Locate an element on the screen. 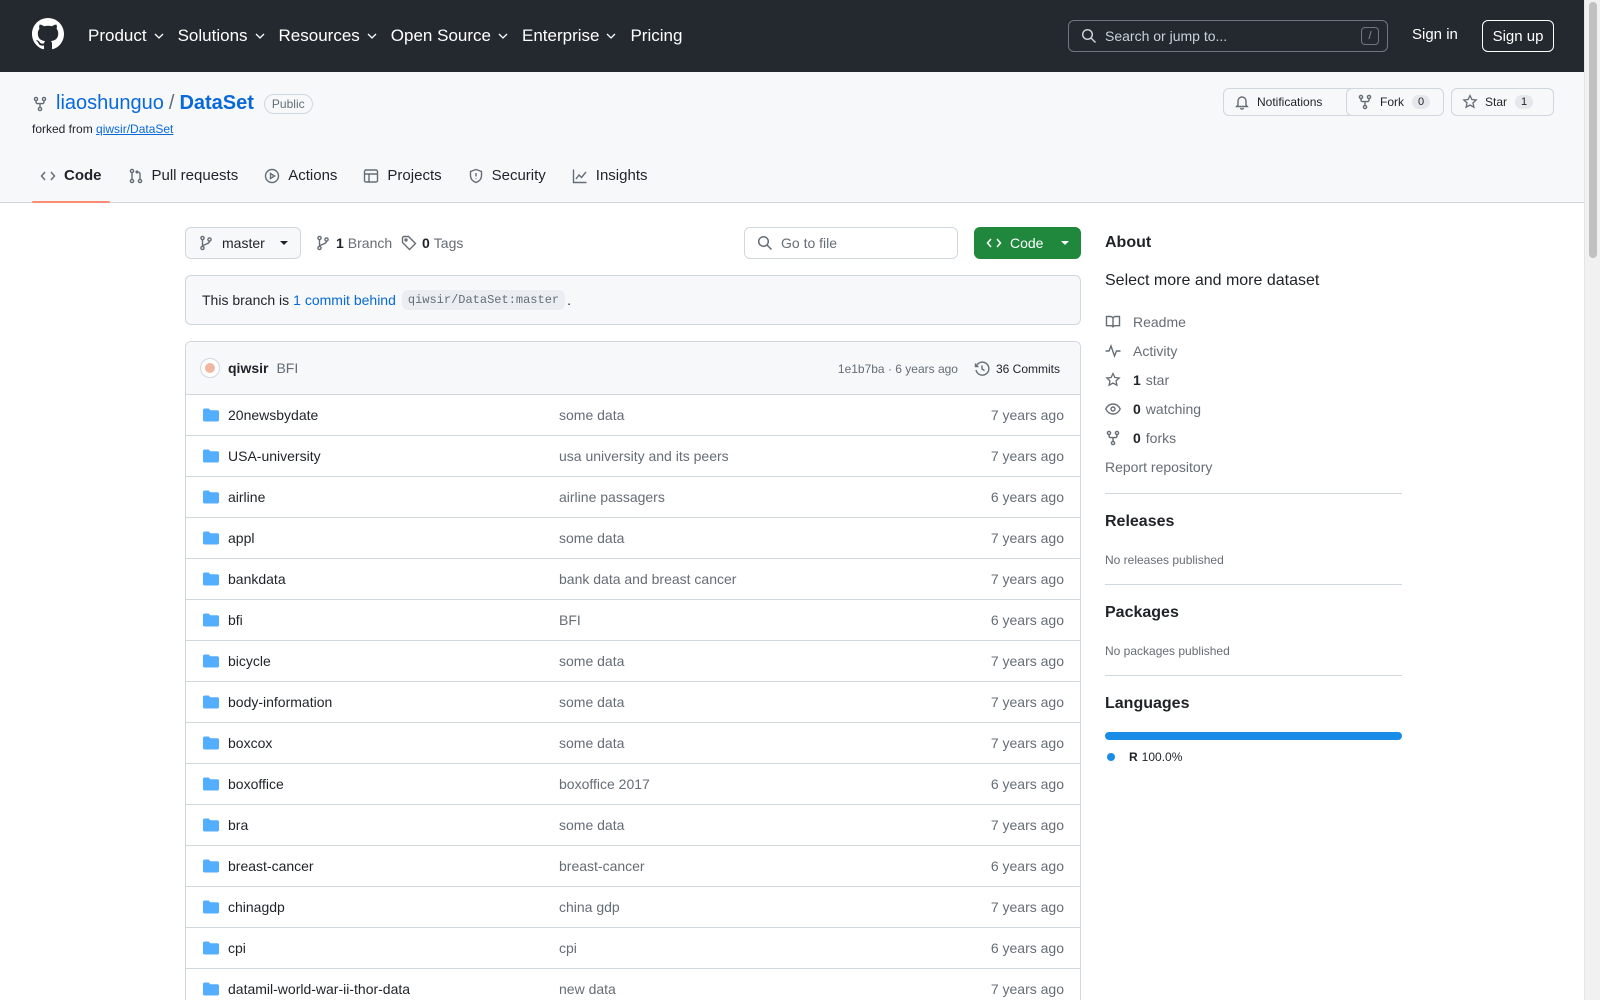 The image size is (1600, 1000). file-name-link: bankdata is located at coordinates (257, 579).